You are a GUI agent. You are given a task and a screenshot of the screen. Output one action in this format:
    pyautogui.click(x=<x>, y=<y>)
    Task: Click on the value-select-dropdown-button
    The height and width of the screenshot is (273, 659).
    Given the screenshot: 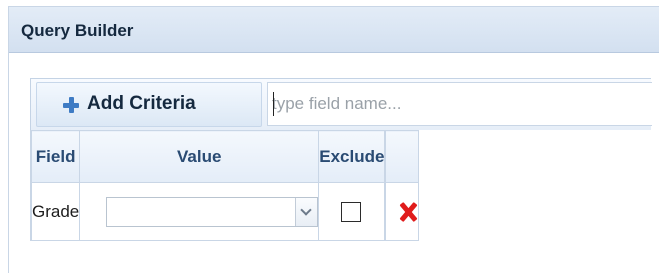 What is the action you would take?
    pyautogui.click(x=306, y=211)
    